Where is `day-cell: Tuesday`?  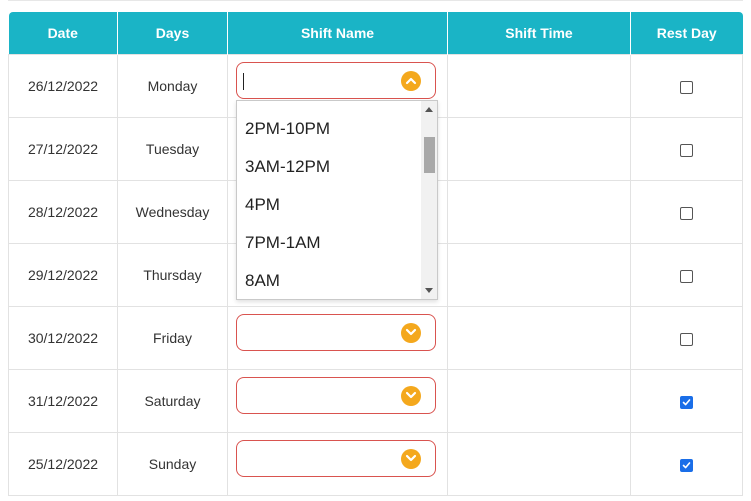
day-cell: Tuesday is located at coordinates (172, 149).